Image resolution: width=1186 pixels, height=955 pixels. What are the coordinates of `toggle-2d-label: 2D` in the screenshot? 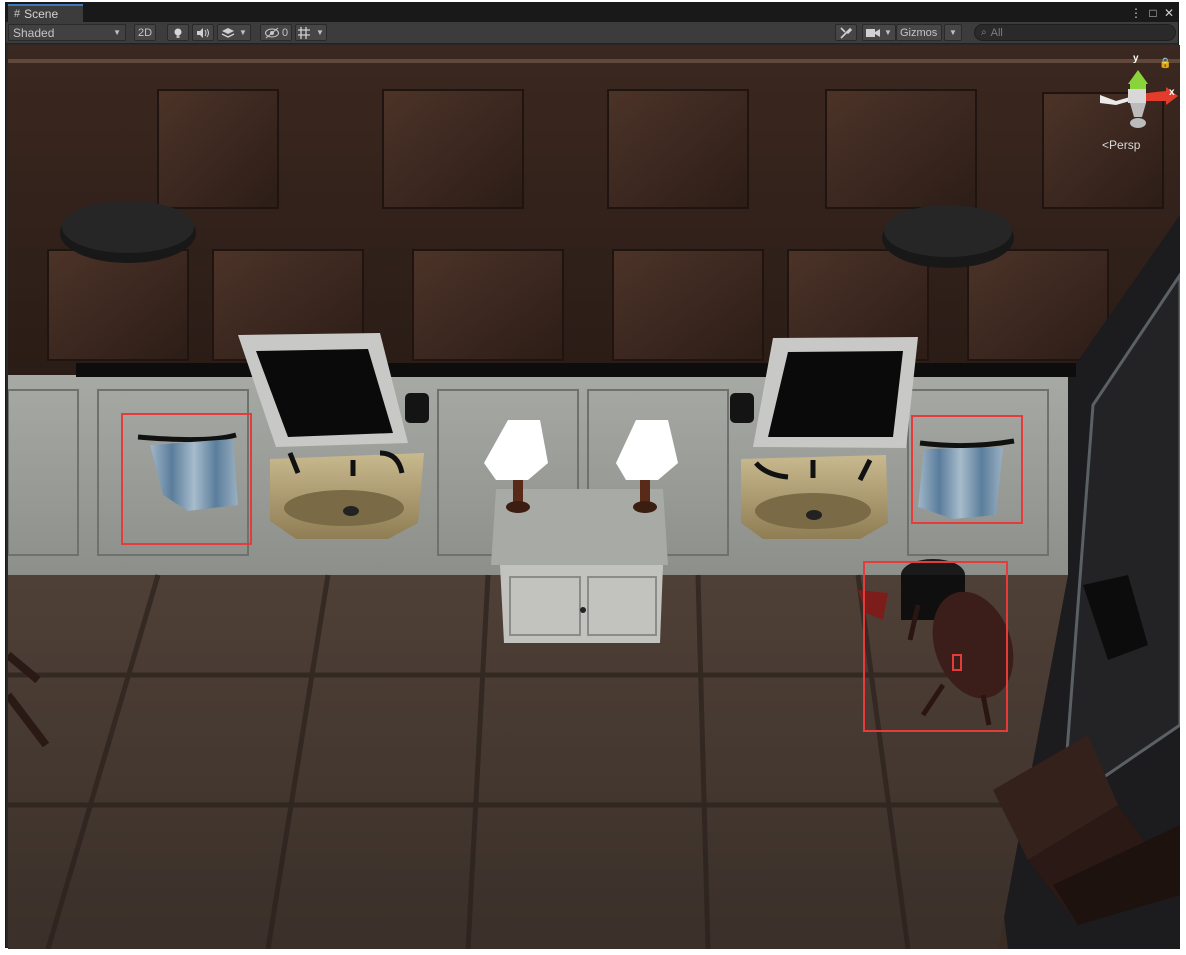 It's located at (145, 32).